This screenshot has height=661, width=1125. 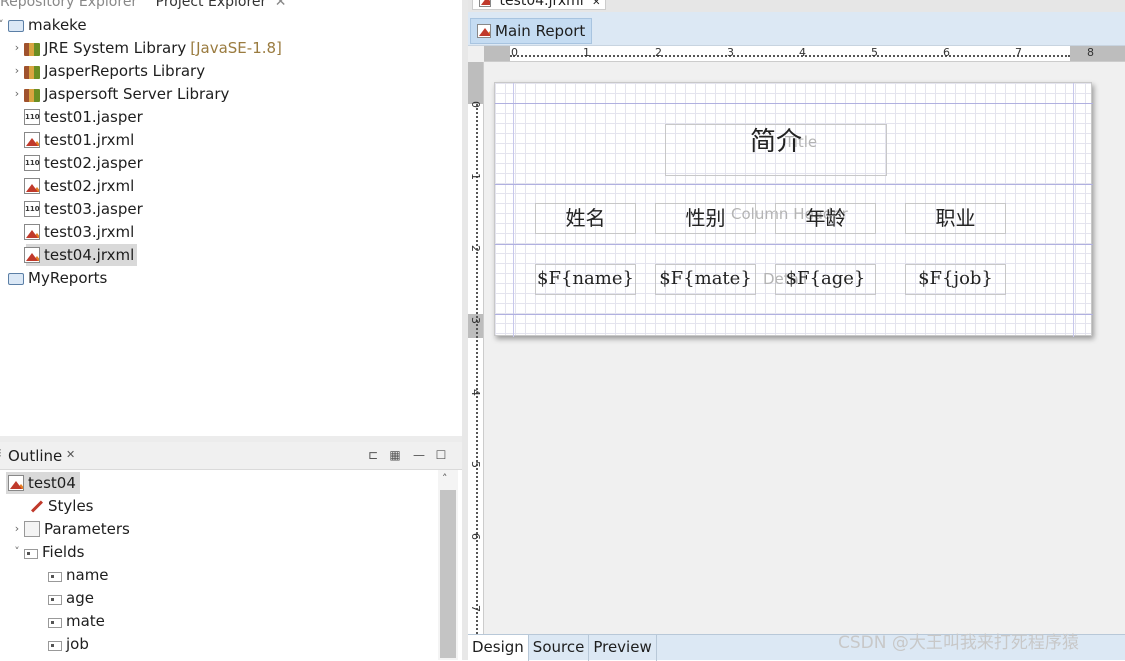 I want to click on outline-item-label: Fields, so click(x=63, y=552).